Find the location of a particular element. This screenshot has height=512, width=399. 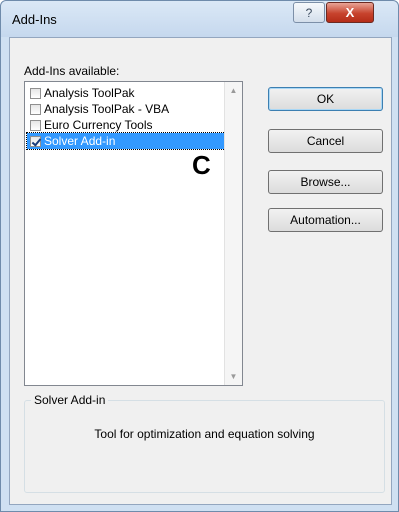

list-item-solver-add-in: Solver Add-in is located at coordinates (133, 141).